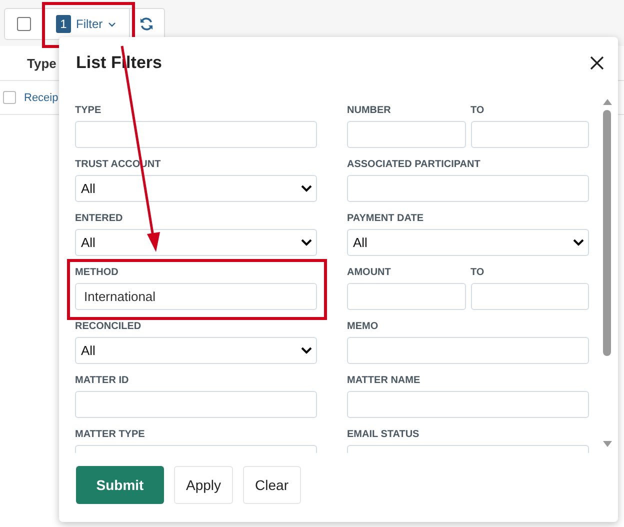 This screenshot has width=624, height=527. I want to click on field-label: AMOUNT, so click(369, 272).